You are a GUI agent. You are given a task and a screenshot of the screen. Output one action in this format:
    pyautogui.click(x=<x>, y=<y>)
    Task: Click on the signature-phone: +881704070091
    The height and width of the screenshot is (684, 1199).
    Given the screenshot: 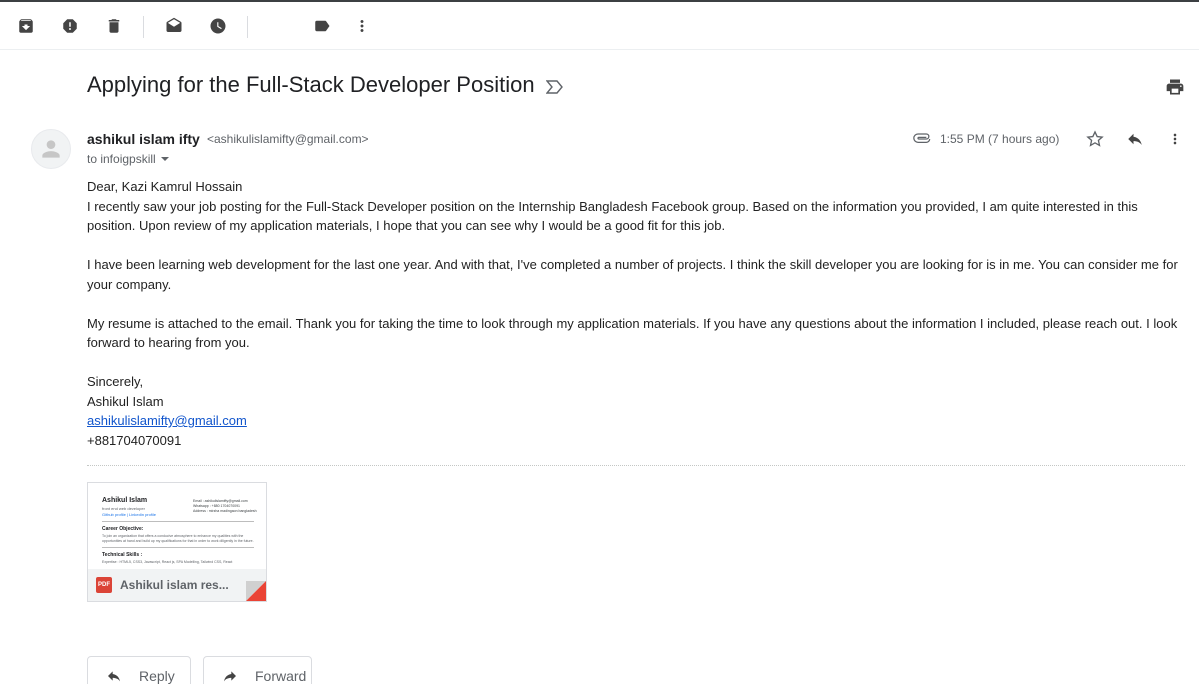 What is the action you would take?
    pyautogui.click(x=134, y=440)
    